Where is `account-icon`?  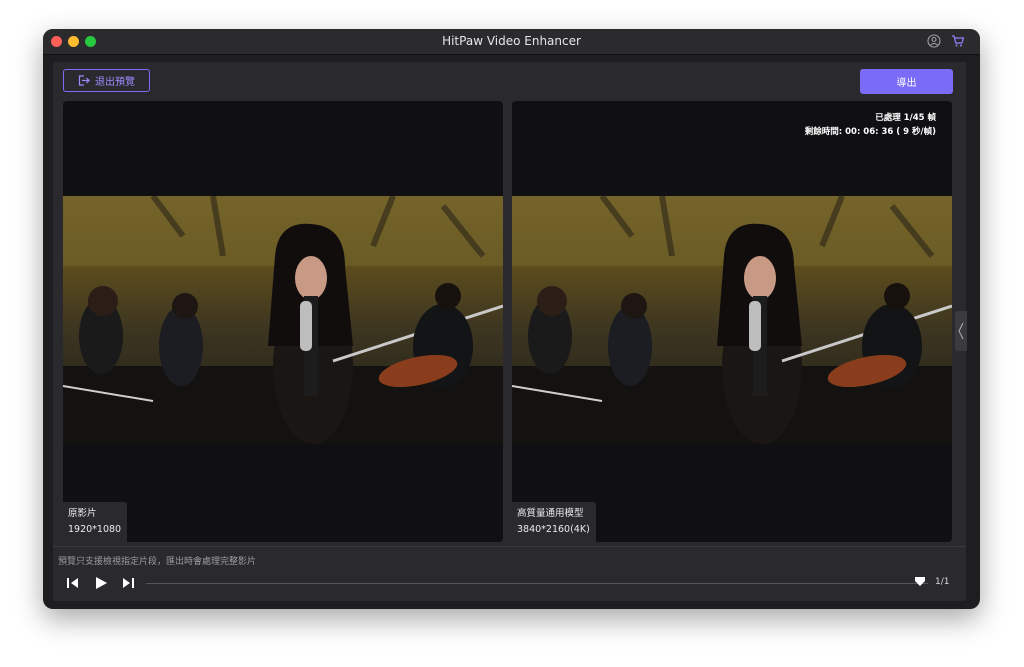 account-icon is located at coordinates (934, 41).